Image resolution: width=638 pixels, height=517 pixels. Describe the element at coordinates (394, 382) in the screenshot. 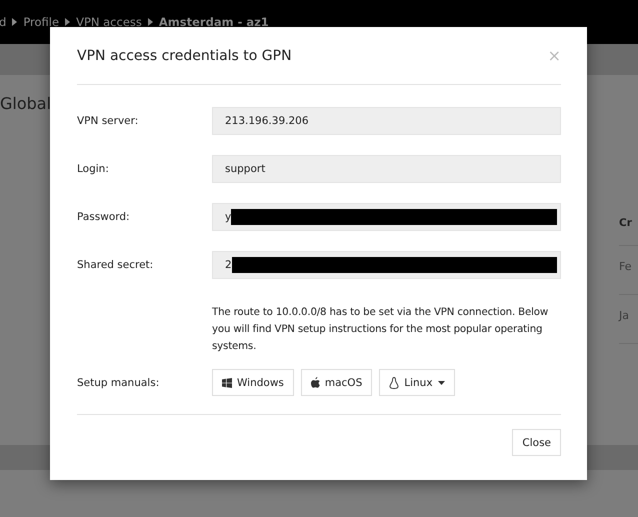

I see `penguin-icon` at that location.